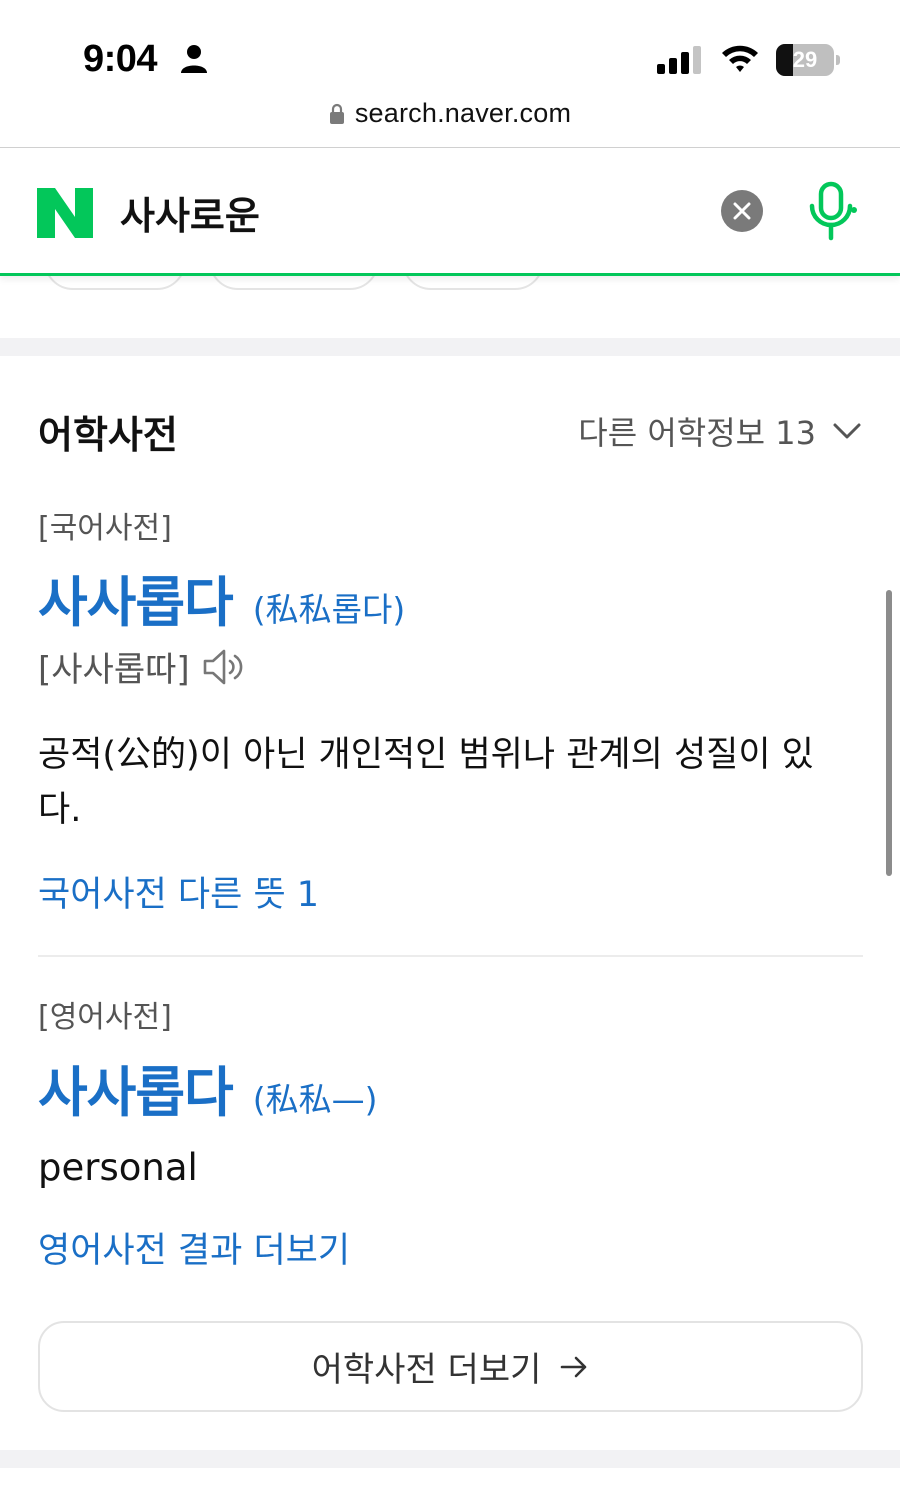  I want to click on section-title: 어학사전, so click(108, 435).